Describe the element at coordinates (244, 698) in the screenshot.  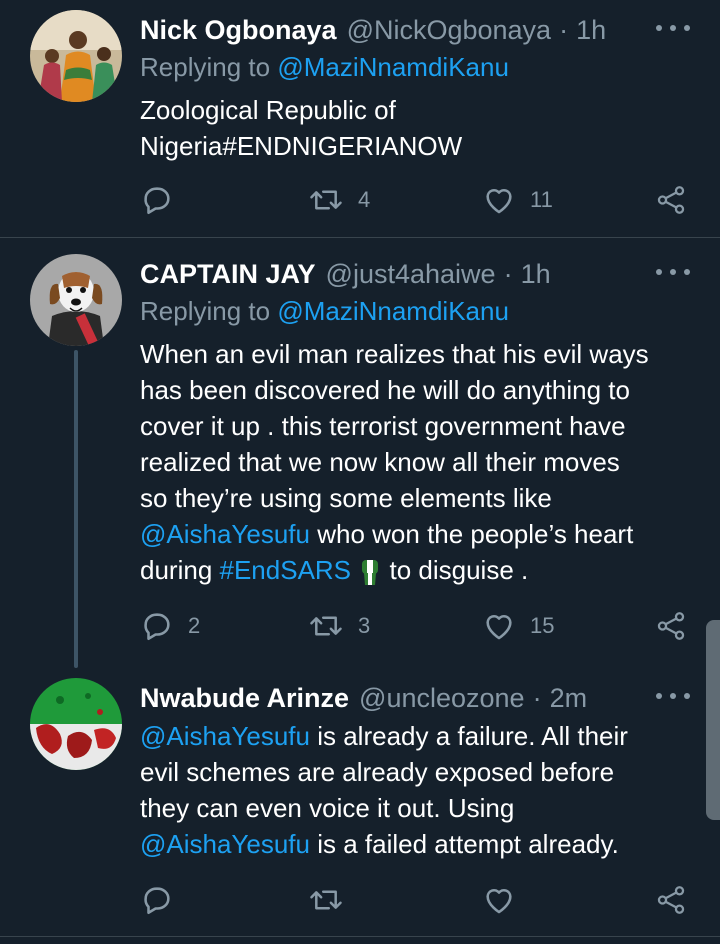
I see `display-name: Nwabude Arinze` at that location.